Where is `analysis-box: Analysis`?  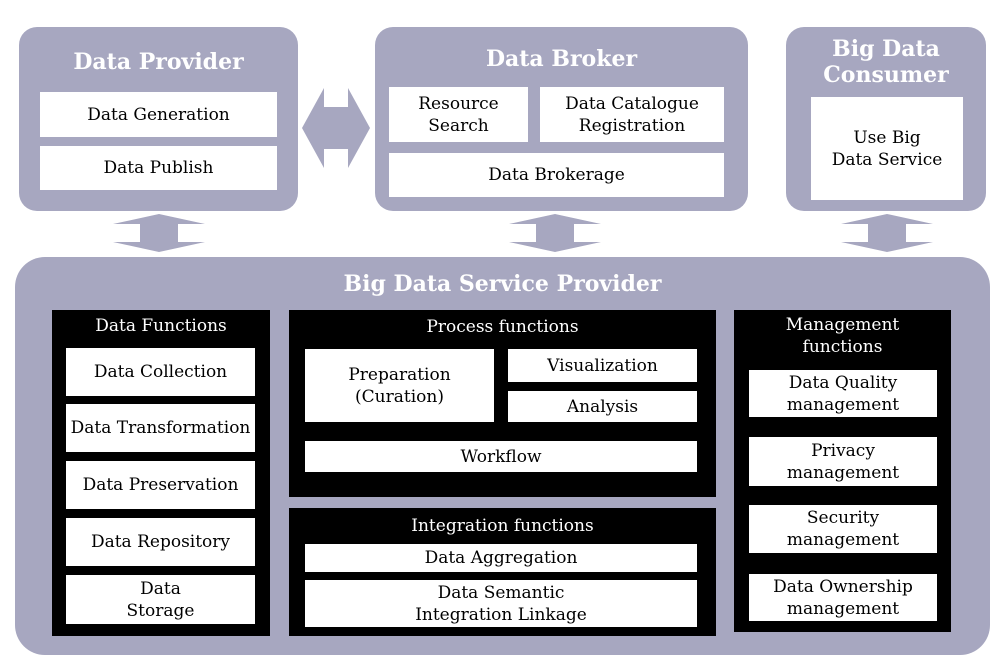
analysis-box: Analysis is located at coordinates (602, 406).